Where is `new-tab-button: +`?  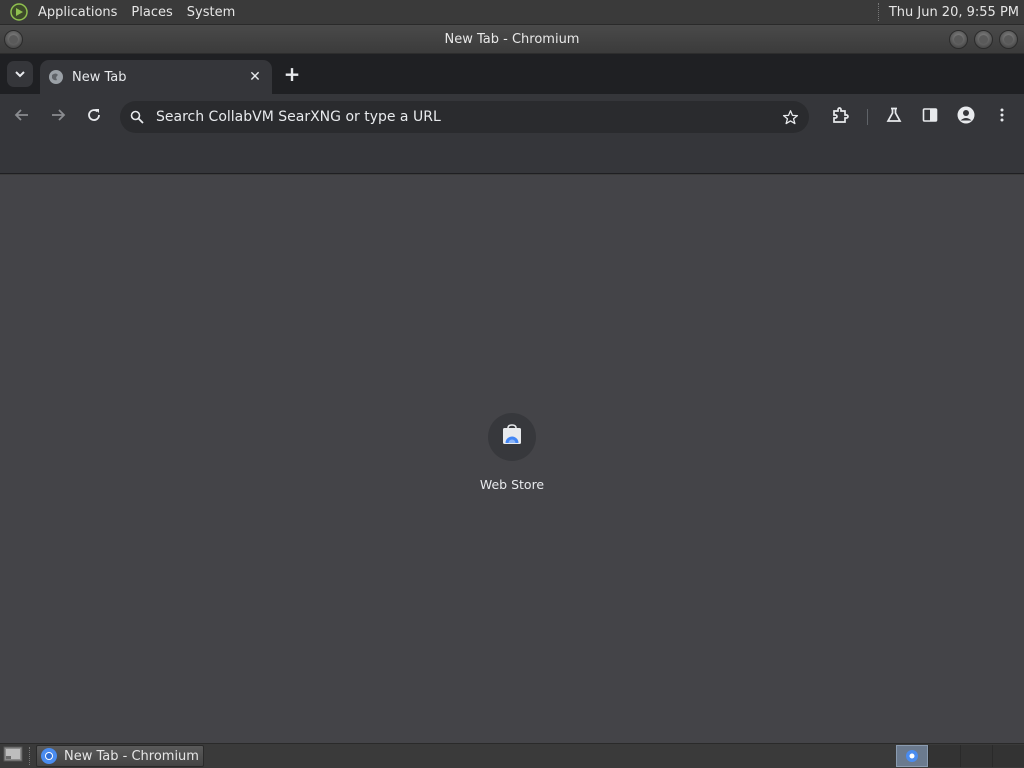
new-tab-button: + is located at coordinates (292, 74).